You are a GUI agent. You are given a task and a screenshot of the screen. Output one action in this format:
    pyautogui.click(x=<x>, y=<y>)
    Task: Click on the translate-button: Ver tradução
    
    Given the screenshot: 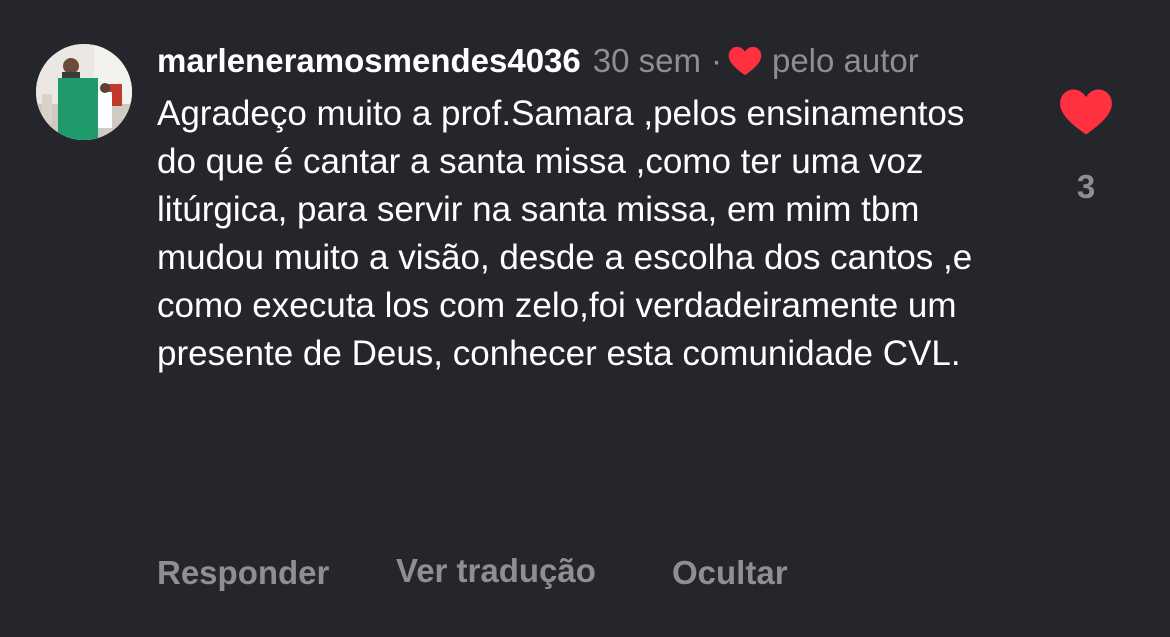 What is the action you would take?
    pyautogui.click(x=496, y=571)
    